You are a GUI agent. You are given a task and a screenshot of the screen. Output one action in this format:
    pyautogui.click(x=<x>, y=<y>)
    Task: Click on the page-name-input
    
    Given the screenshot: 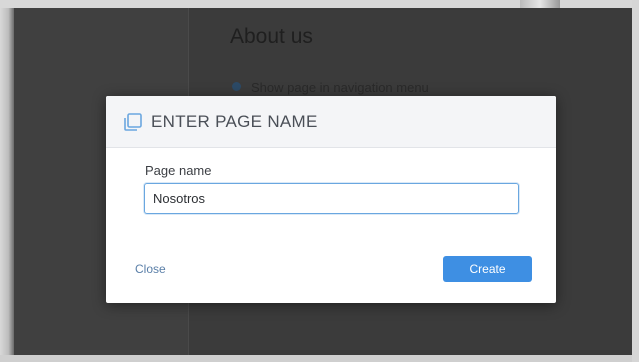 What is the action you would take?
    pyautogui.click(x=331, y=198)
    